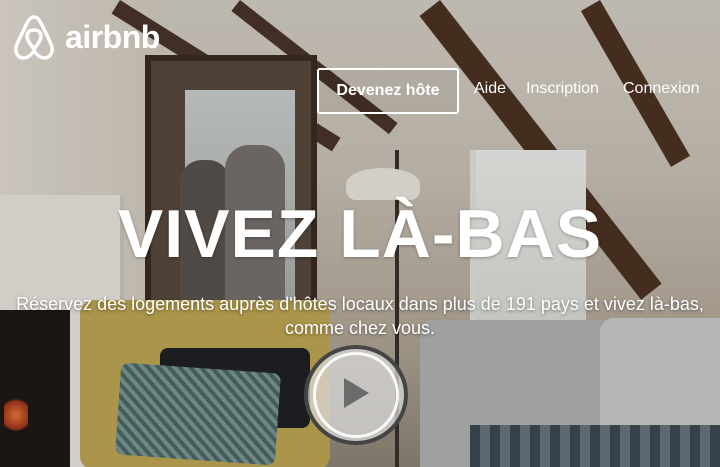 Image resolution: width=720 pixels, height=467 pixels. I want to click on top-nav: Devenez hôte Aide Inscription Connexion, so click(518, 91).